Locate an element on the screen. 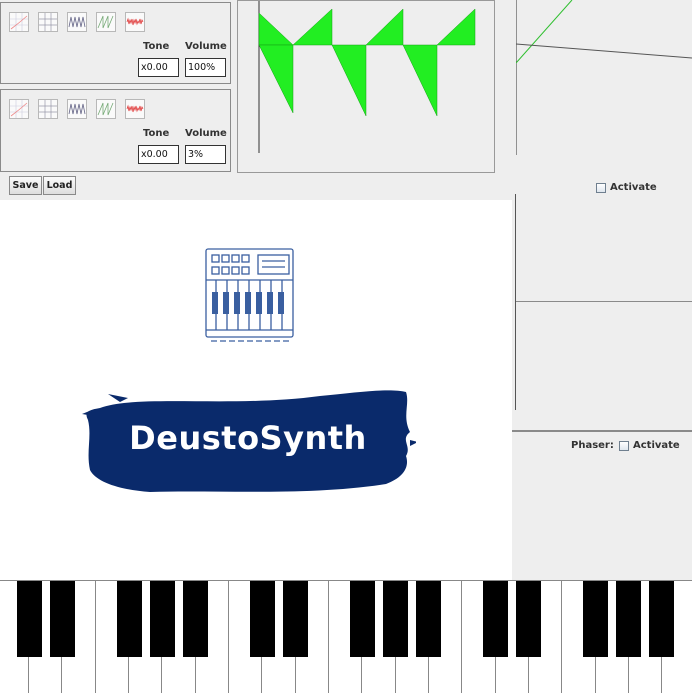 The width and height of the screenshot is (692, 693). phaser-separator is located at coordinates (602, 431).